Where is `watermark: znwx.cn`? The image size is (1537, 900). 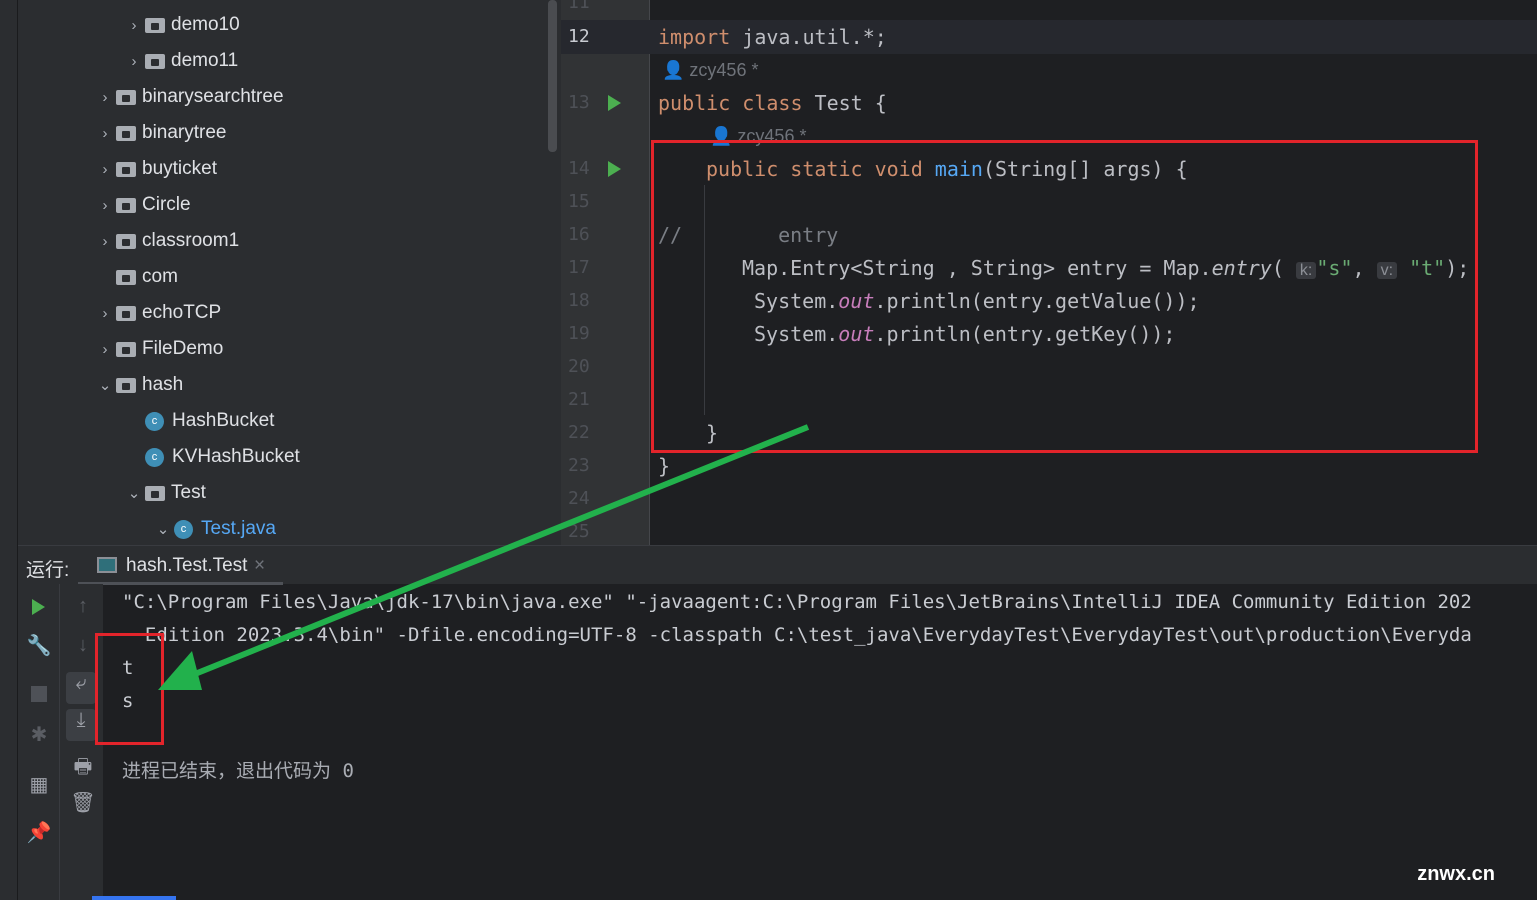
watermark: znwx.cn is located at coordinates (1456, 874).